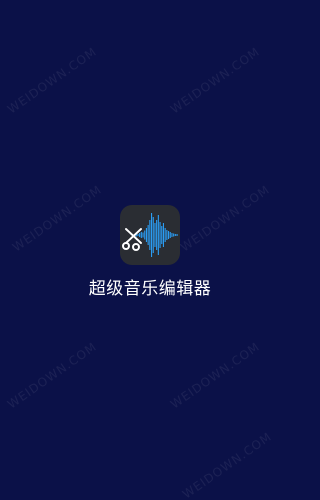 The image size is (320, 500). Describe the element at coordinates (150, 289) in the screenshot. I see `app-name: 超级音乐编辑器` at that location.